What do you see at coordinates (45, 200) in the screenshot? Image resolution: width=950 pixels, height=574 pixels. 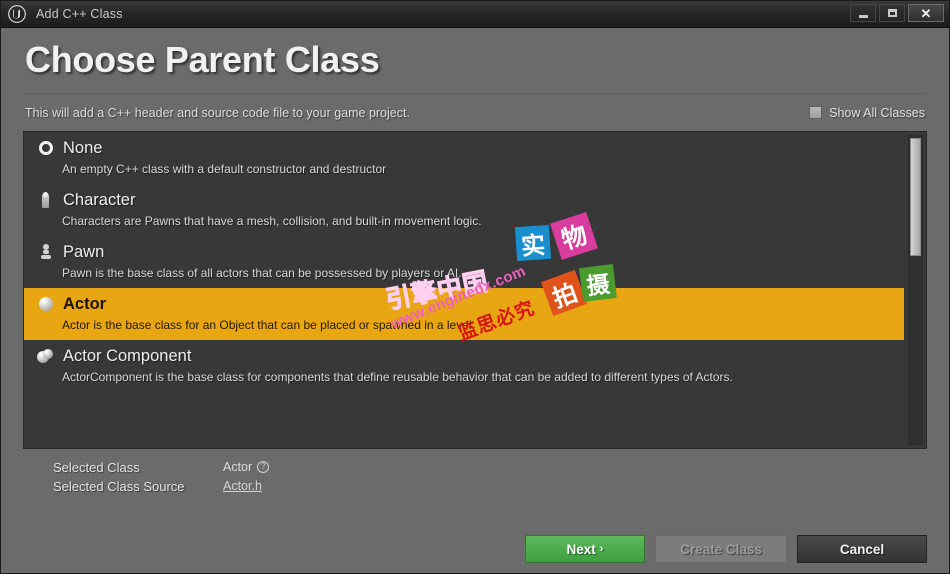 I see `character-icon` at bounding box center [45, 200].